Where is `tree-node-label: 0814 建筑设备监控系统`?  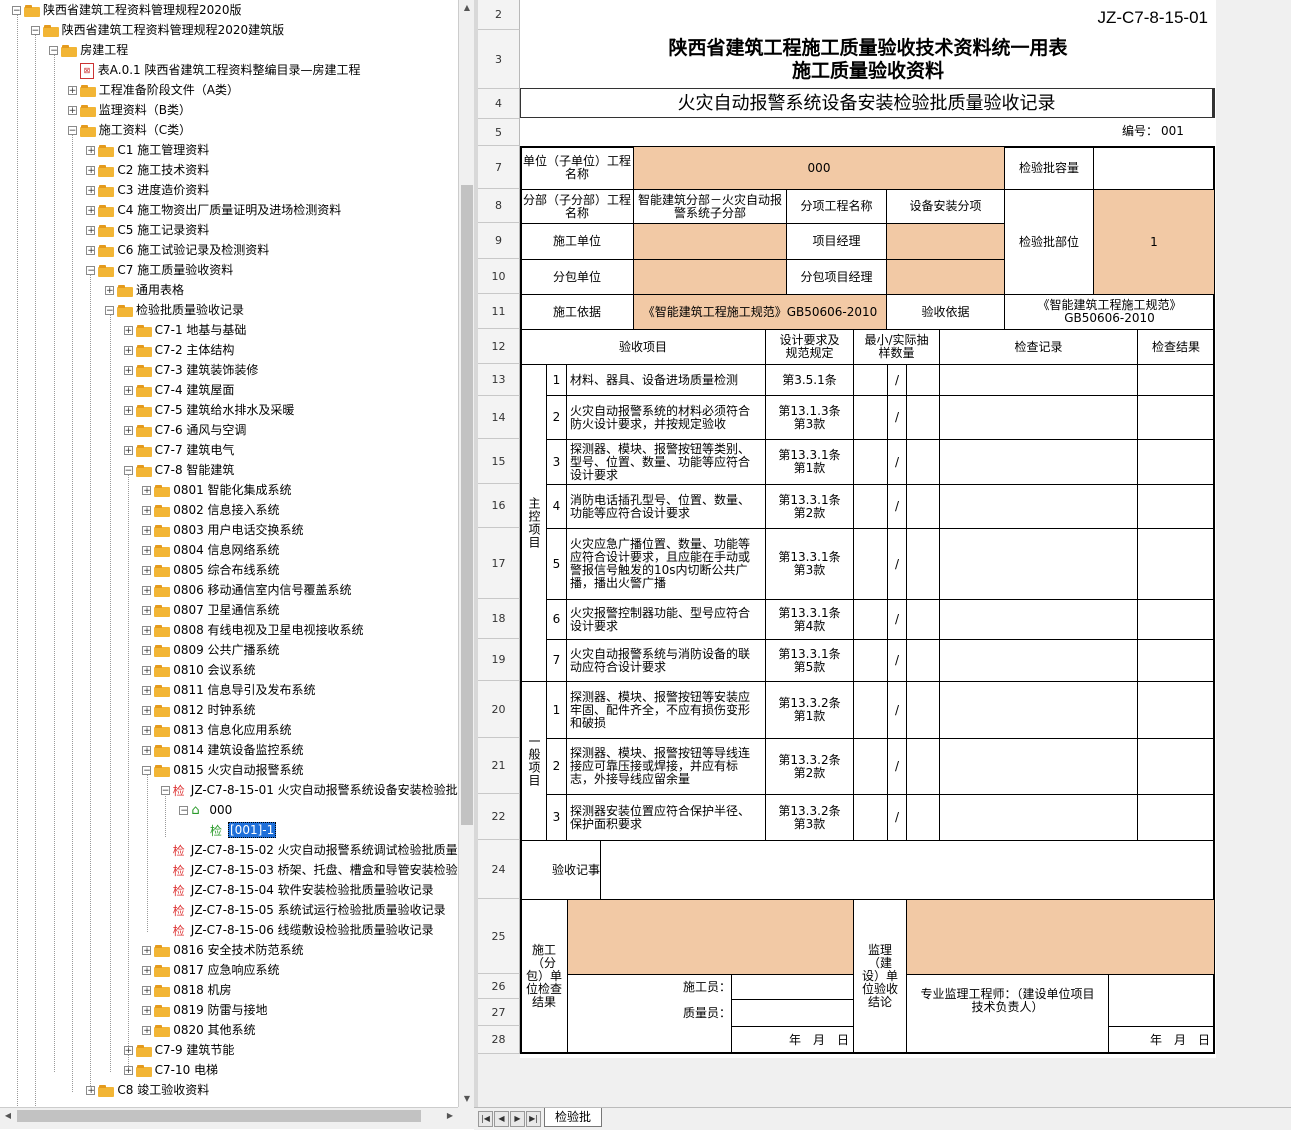
tree-node-label: 0814 建筑设备监控系统 is located at coordinates (238, 750).